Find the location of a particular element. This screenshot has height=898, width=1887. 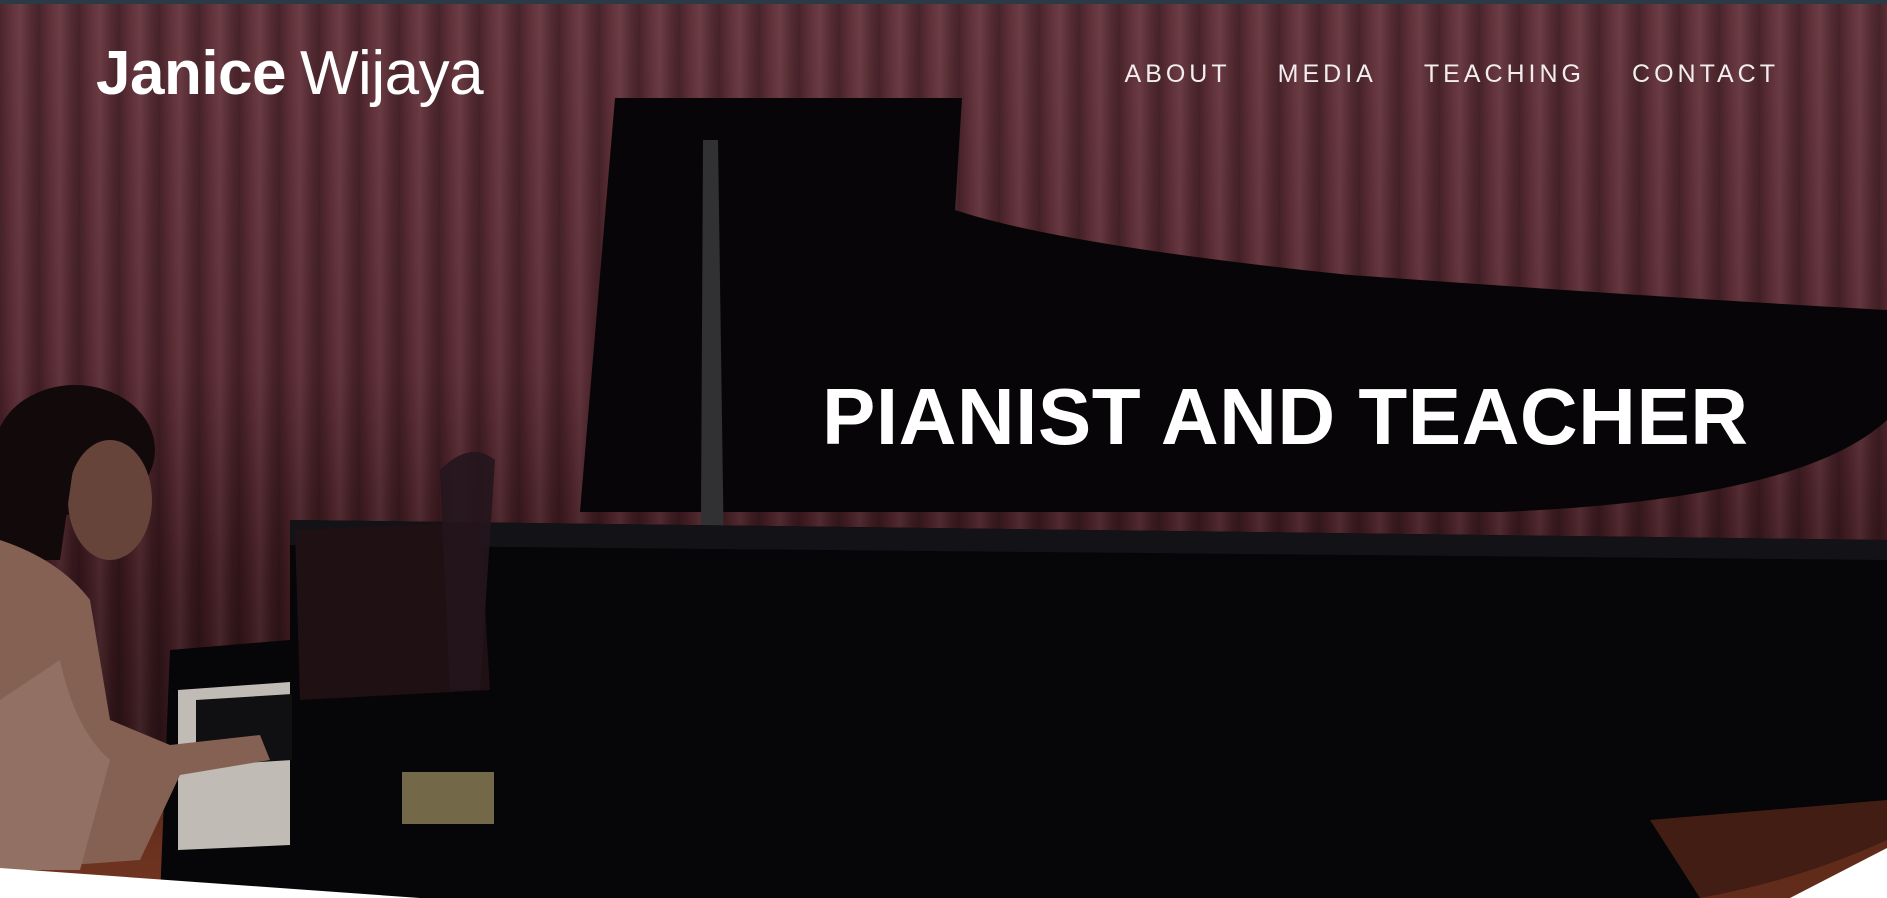

nav-link-teaching: TEACHING is located at coordinates (1504, 74).